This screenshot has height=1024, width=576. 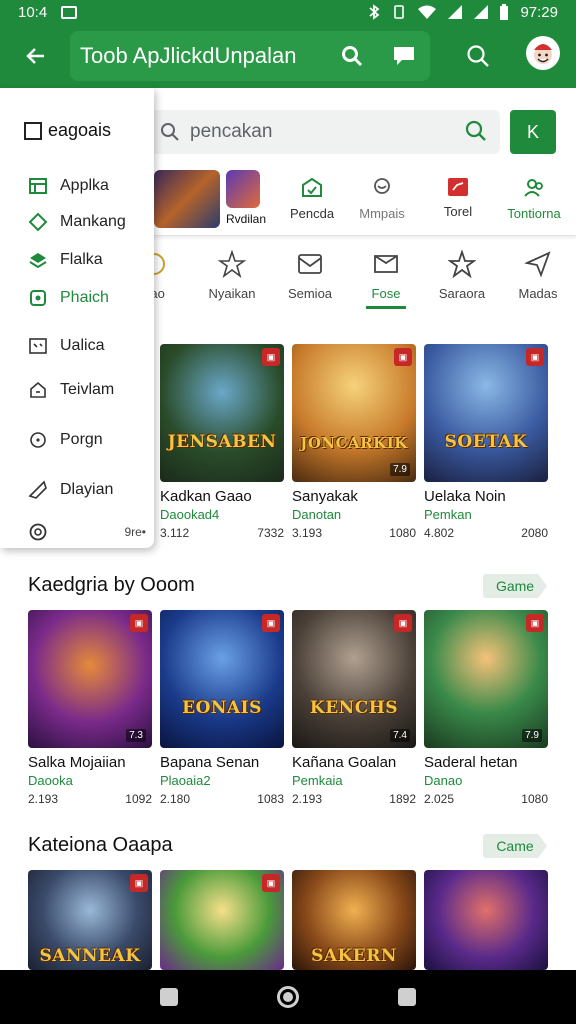 What do you see at coordinates (465, 496) in the screenshot?
I see `game-title: Uelaka Noin` at bounding box center [465, 496].